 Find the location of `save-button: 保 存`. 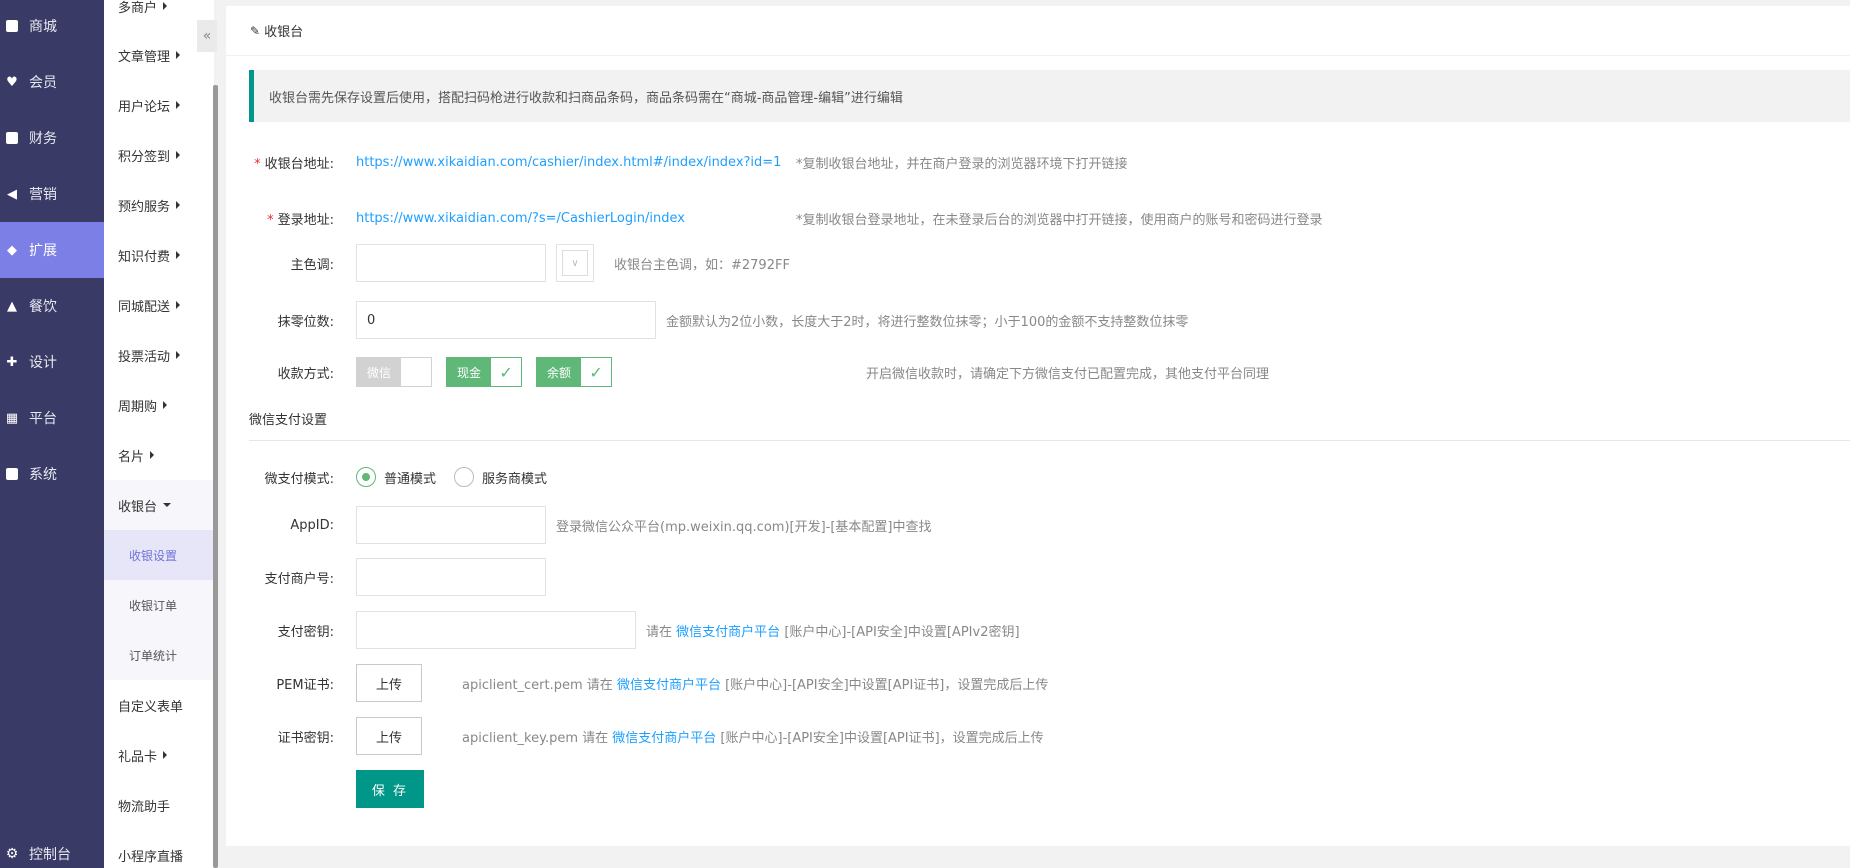

save-button: 保 存 is located at coordinates (390, 789).